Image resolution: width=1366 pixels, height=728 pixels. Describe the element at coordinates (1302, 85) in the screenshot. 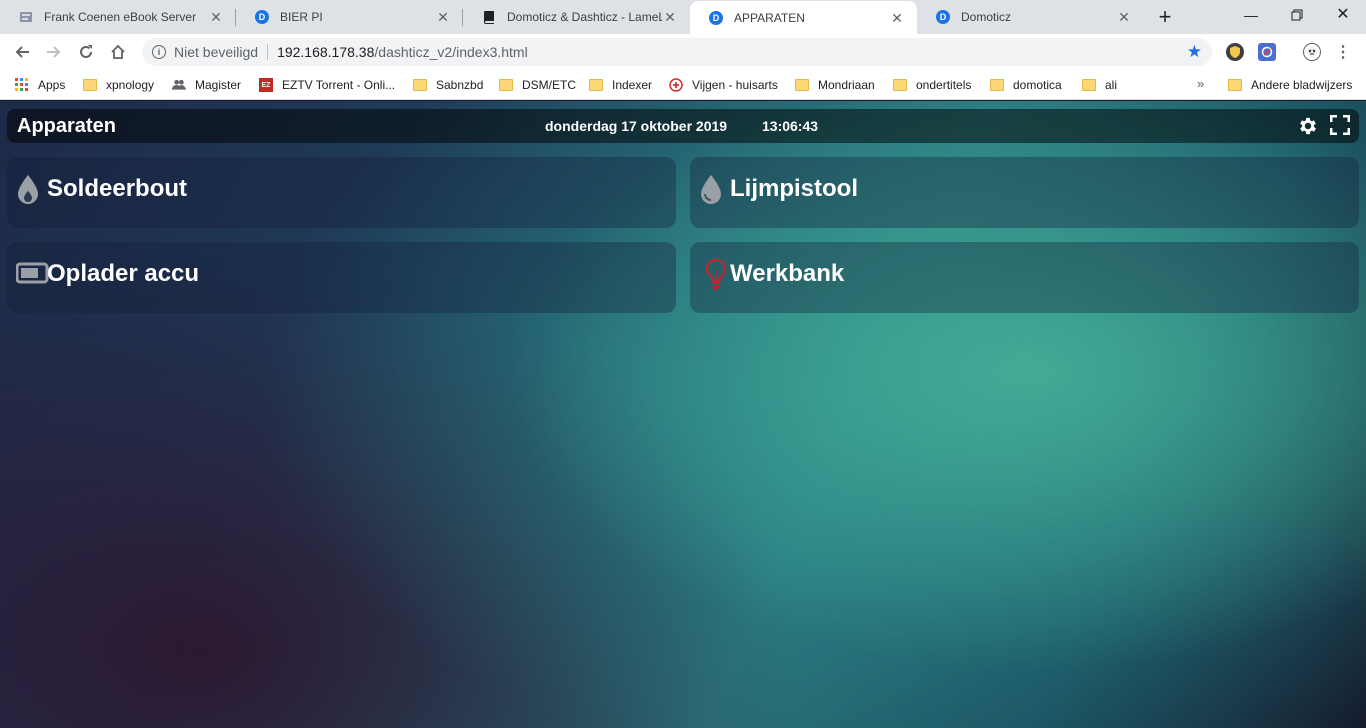

I see `bookmark-label: Andere bladwijzers` at that location.